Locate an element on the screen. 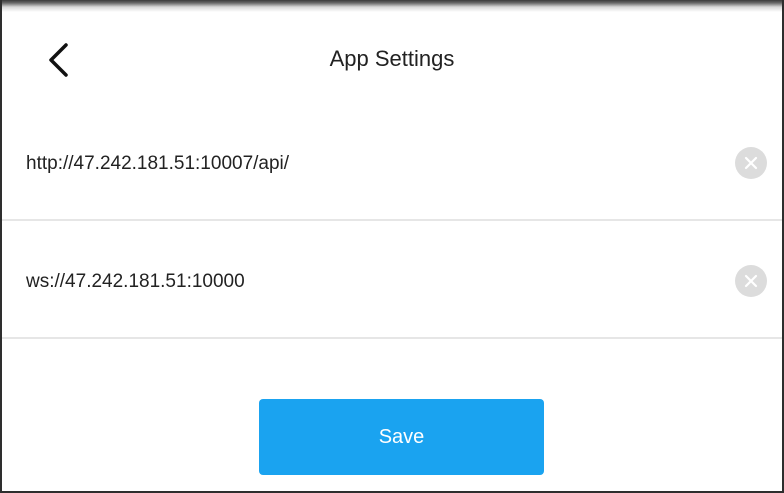 This screenshot has width=784, height=493. page-title: App Settings is located at coordinates (392, 58).